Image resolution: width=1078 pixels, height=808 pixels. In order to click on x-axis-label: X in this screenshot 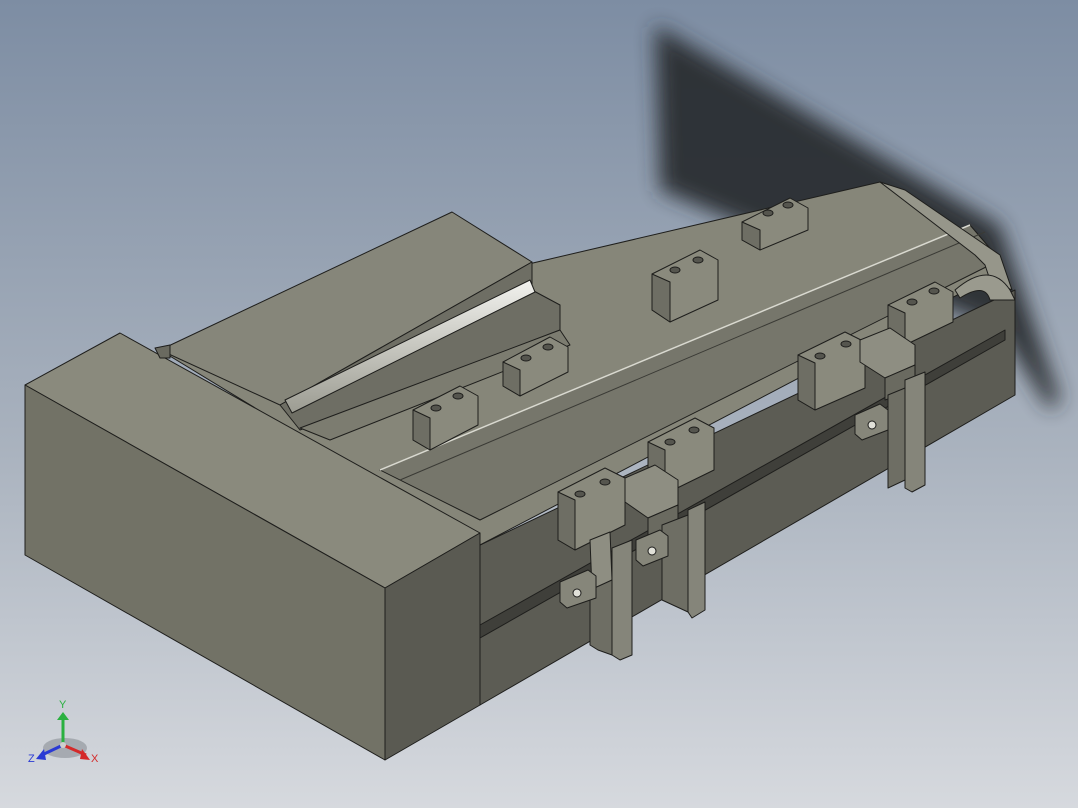, I will do `click(95, 759)`.